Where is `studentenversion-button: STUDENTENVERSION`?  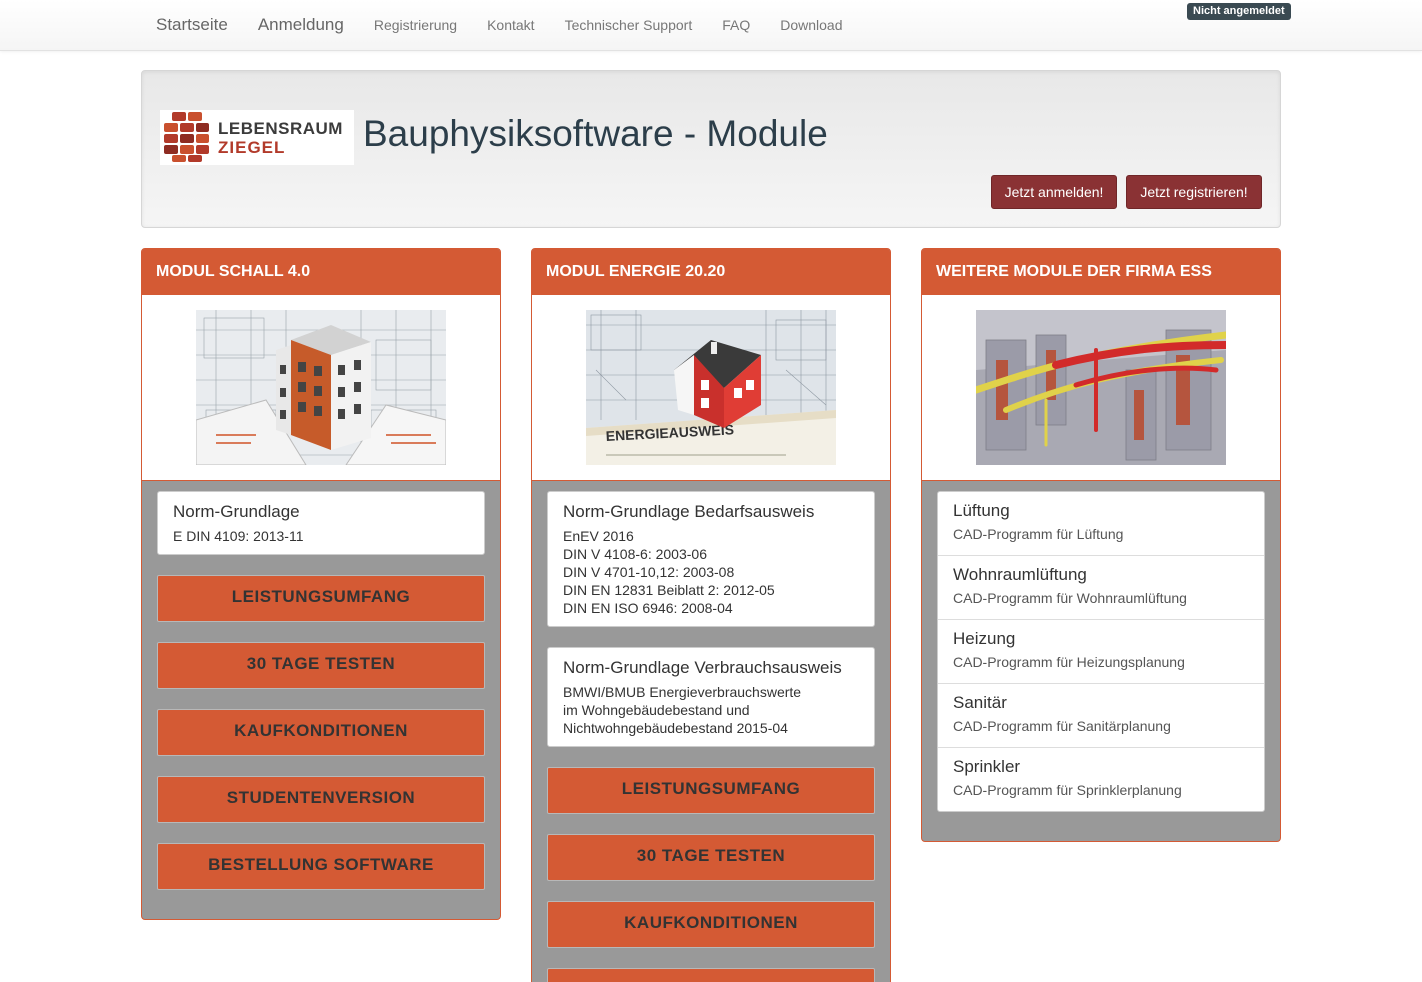
studentenversion-button: STUDENTENVERSION is located at coordinates (321, 799).